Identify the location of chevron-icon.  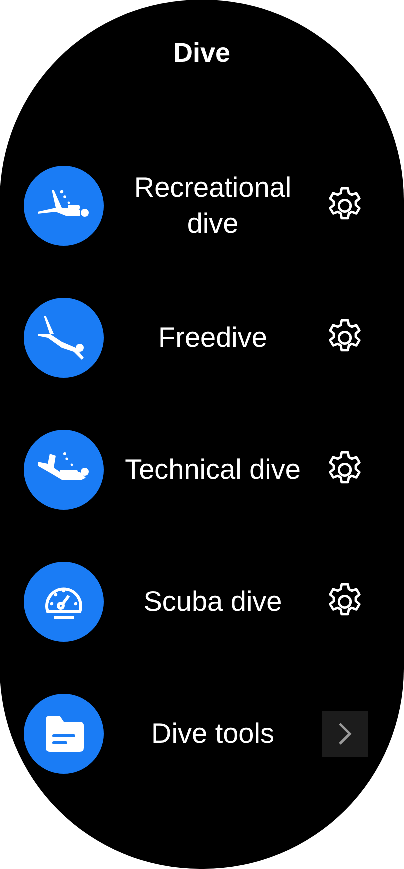
(345, 734).